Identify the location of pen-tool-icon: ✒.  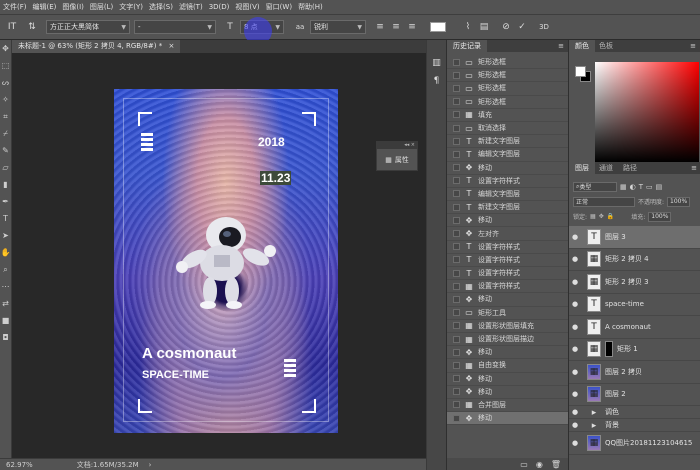
(5, 201).